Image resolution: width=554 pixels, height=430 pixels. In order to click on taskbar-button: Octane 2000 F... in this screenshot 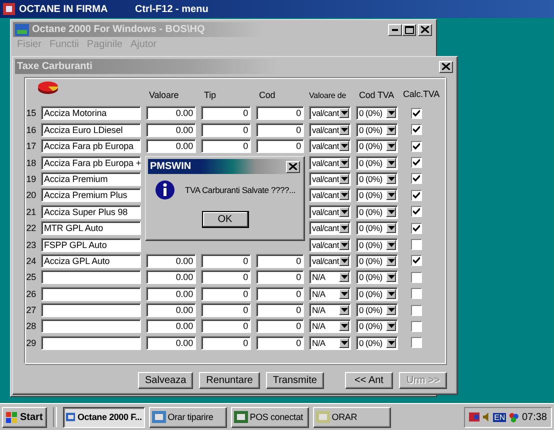, I will do `click(103, 417)`.